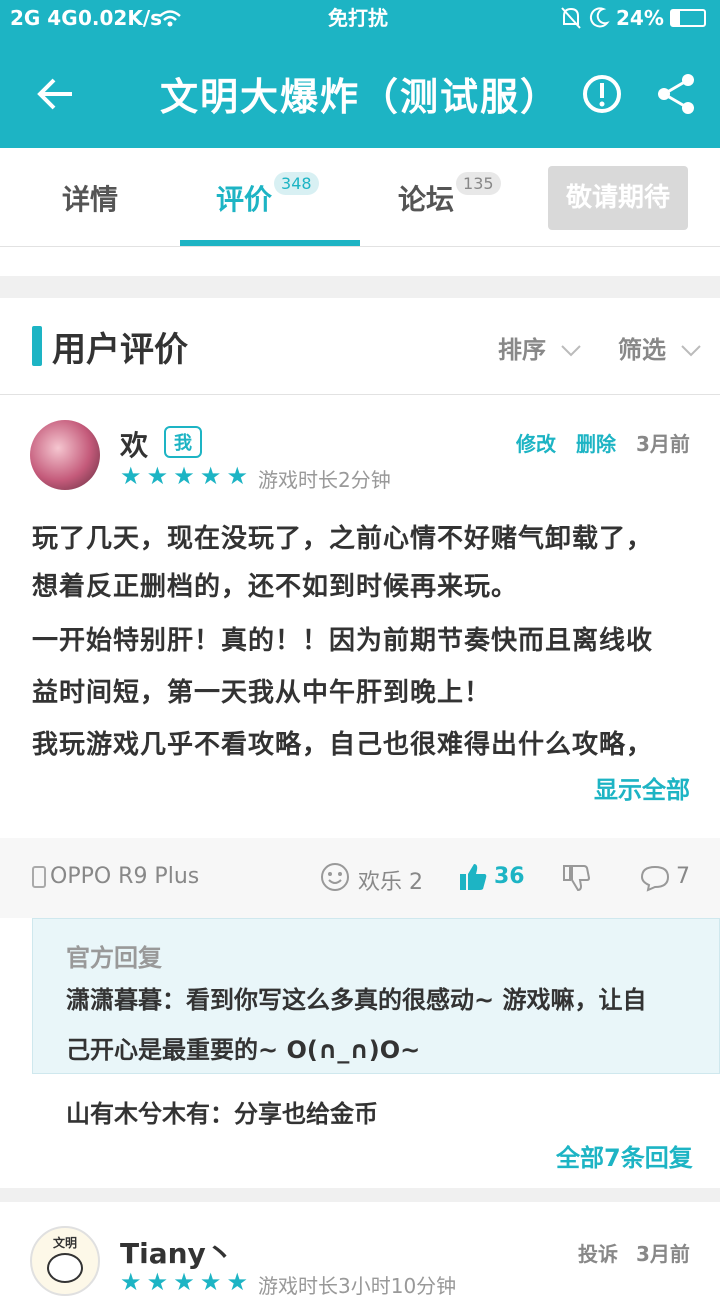 Image resolution: width=720 pixels, height=1299 pixels. What do you see at coordinates (599, 17) in the screenshot?
I see `moon-icon` at bounding box center [599, 17].